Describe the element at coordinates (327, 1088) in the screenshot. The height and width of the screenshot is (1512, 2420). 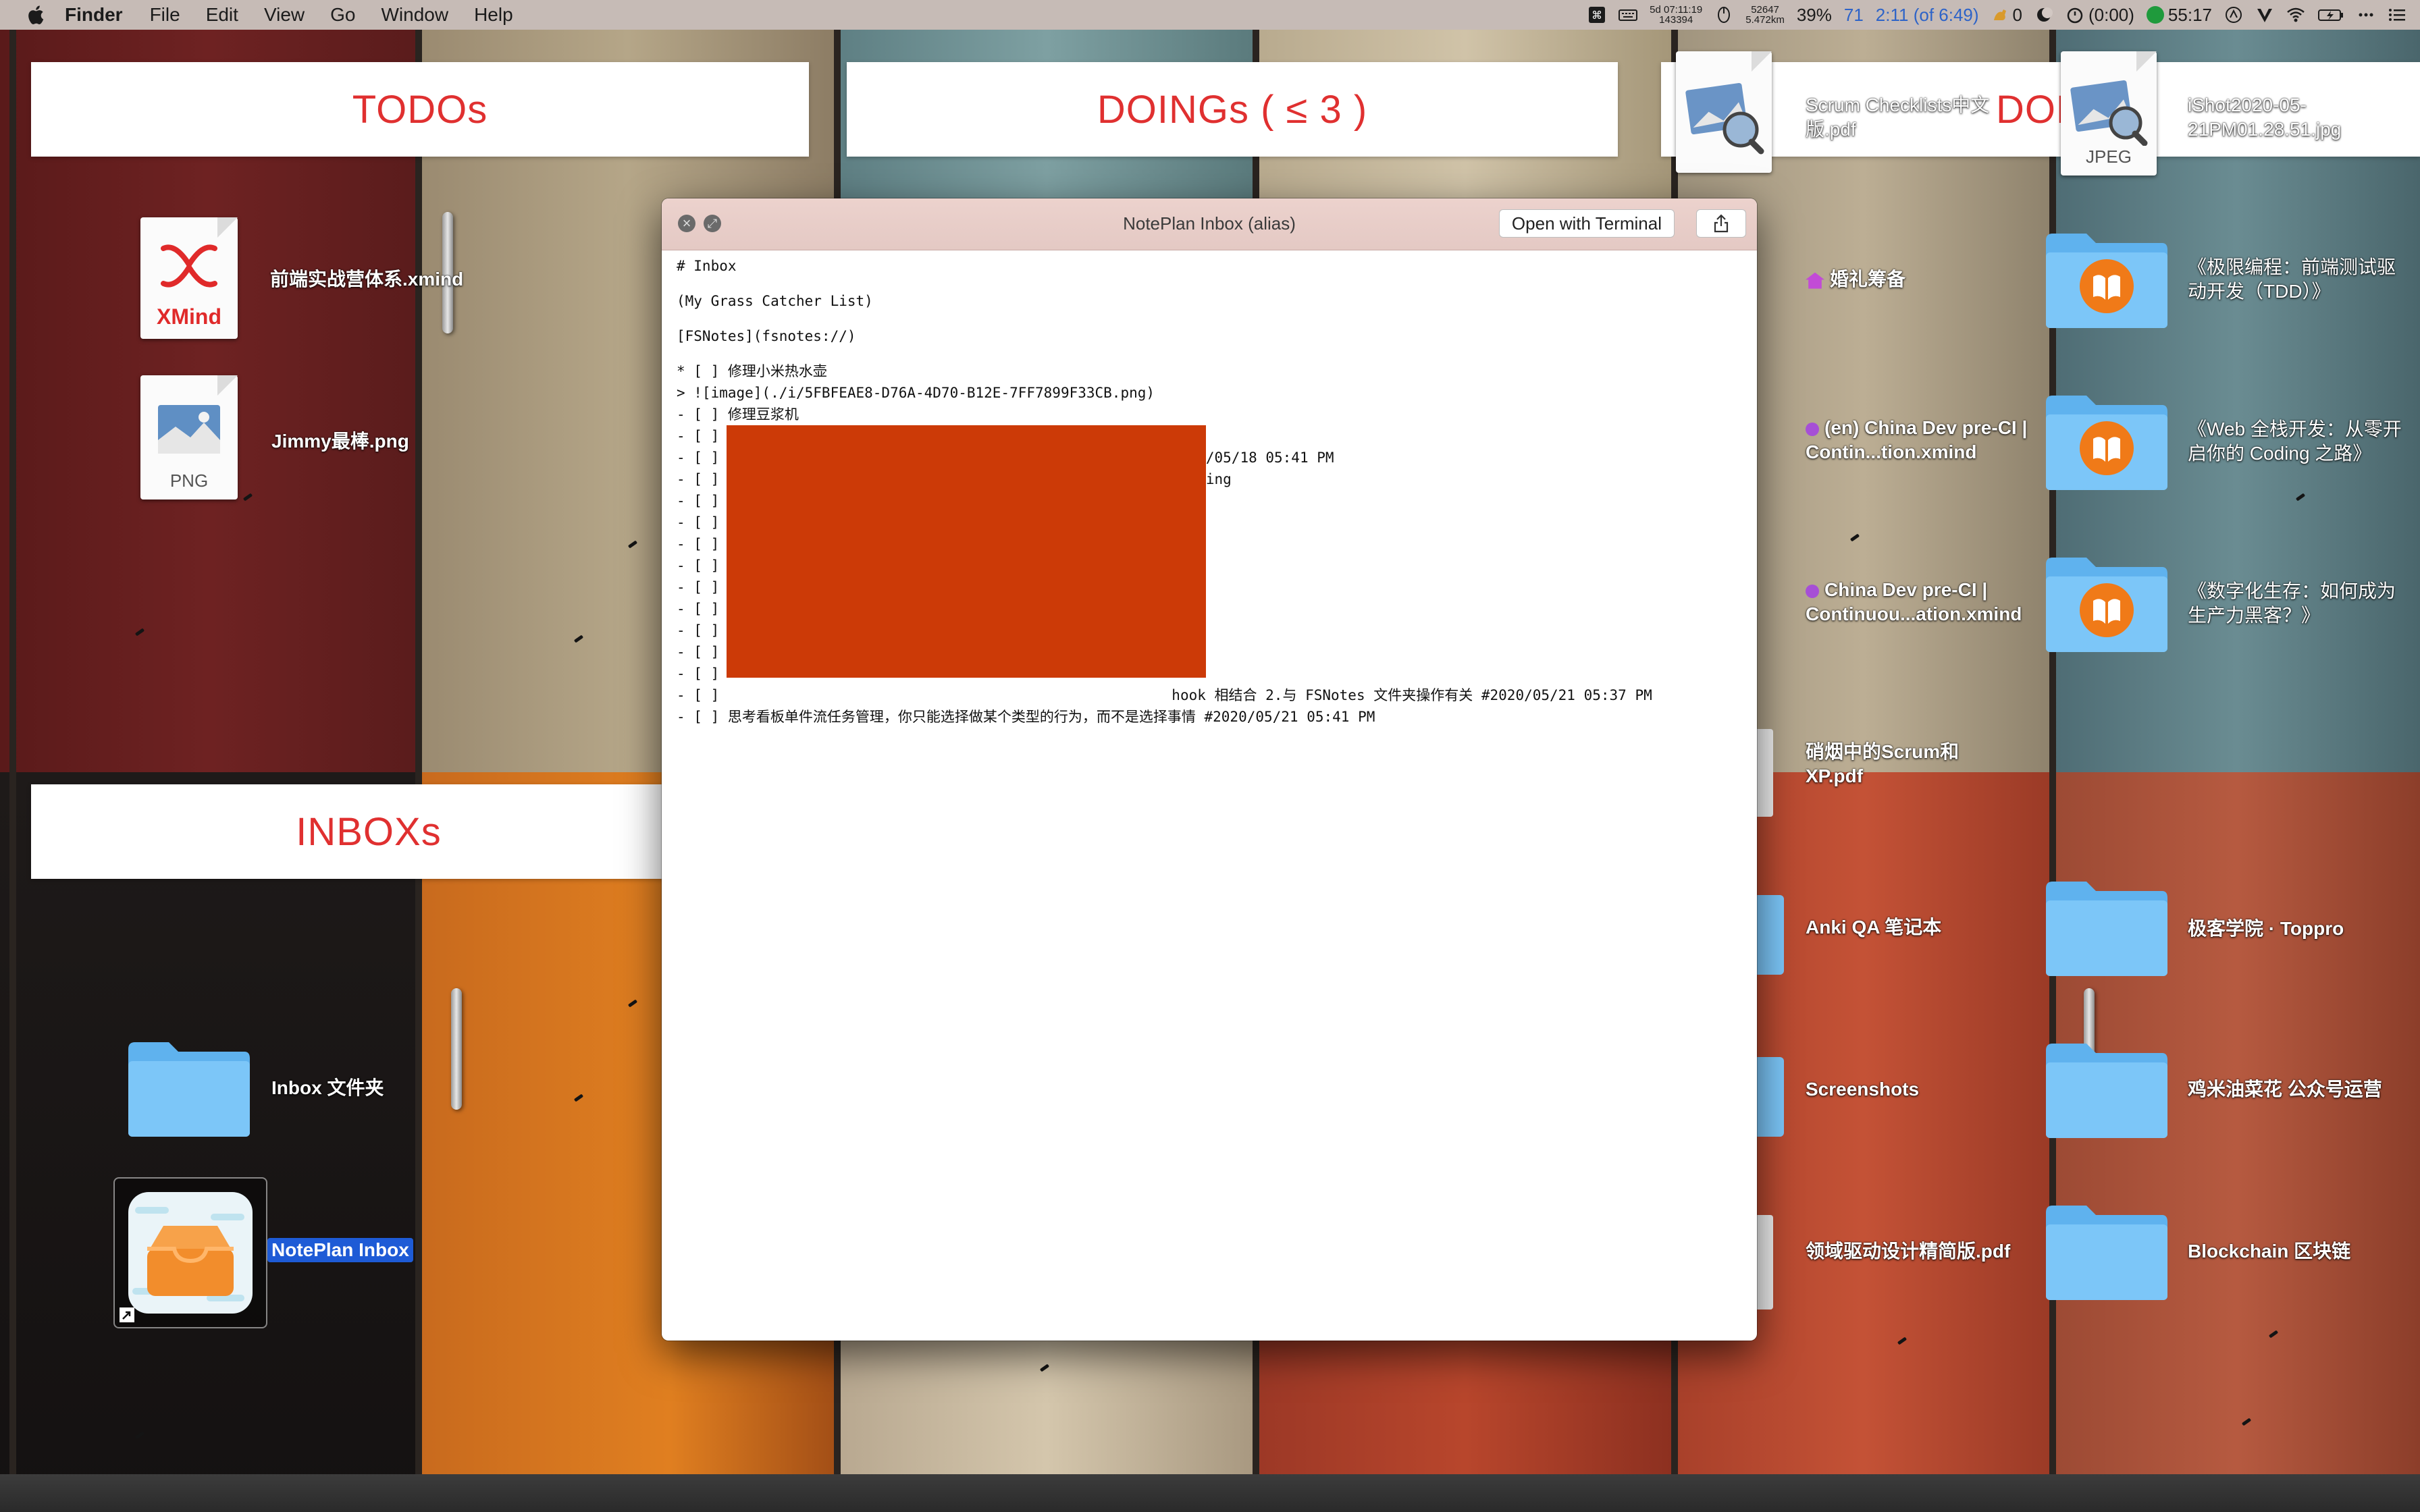
I see `folder-label: Inbox 文件夹` at that location.